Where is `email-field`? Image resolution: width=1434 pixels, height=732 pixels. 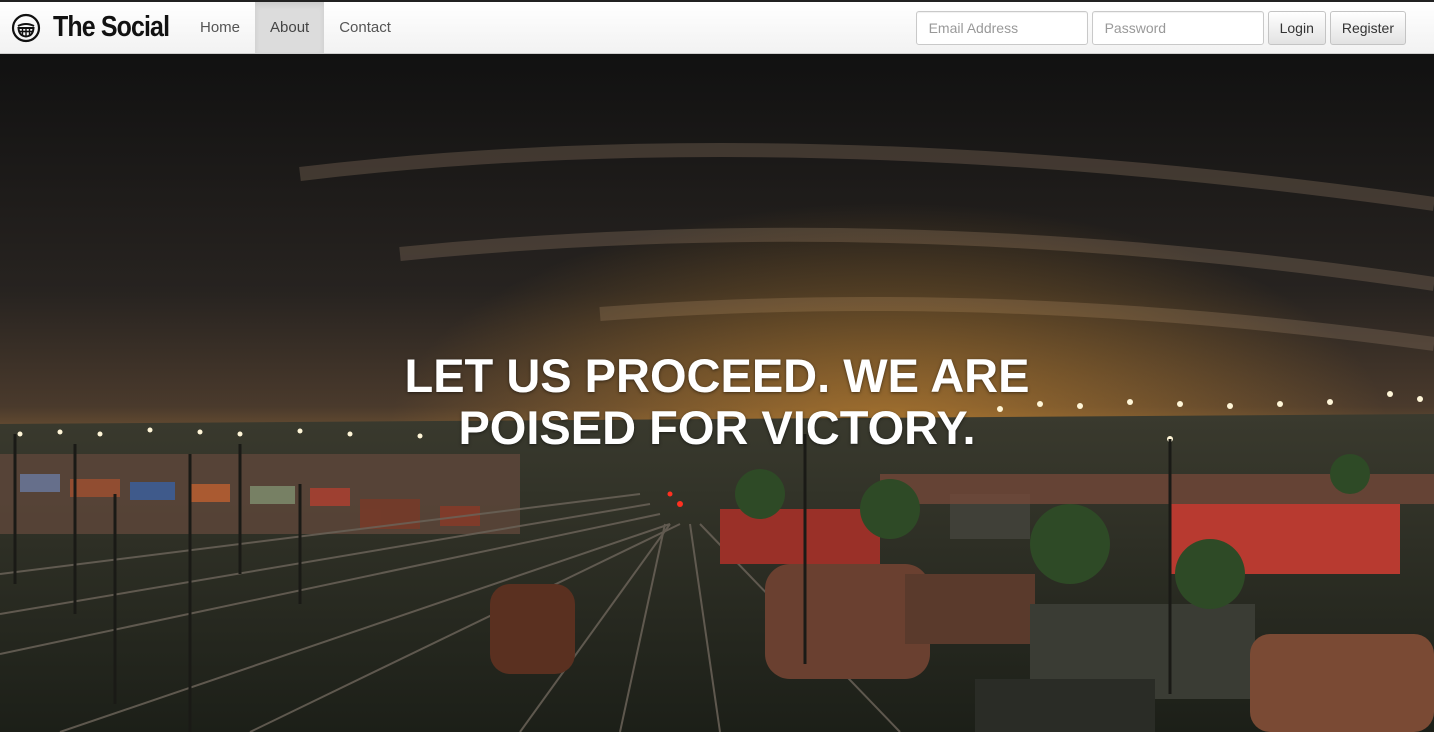
email-field is located at coordinates (1001, 28).